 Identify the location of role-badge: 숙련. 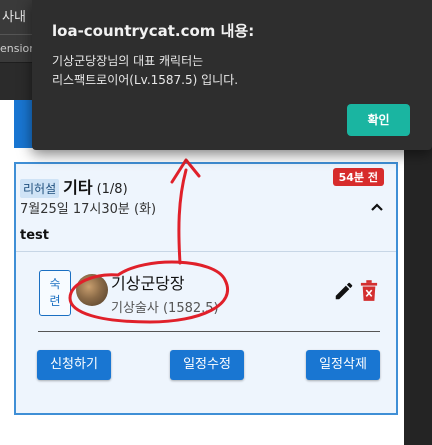
(55, 293).